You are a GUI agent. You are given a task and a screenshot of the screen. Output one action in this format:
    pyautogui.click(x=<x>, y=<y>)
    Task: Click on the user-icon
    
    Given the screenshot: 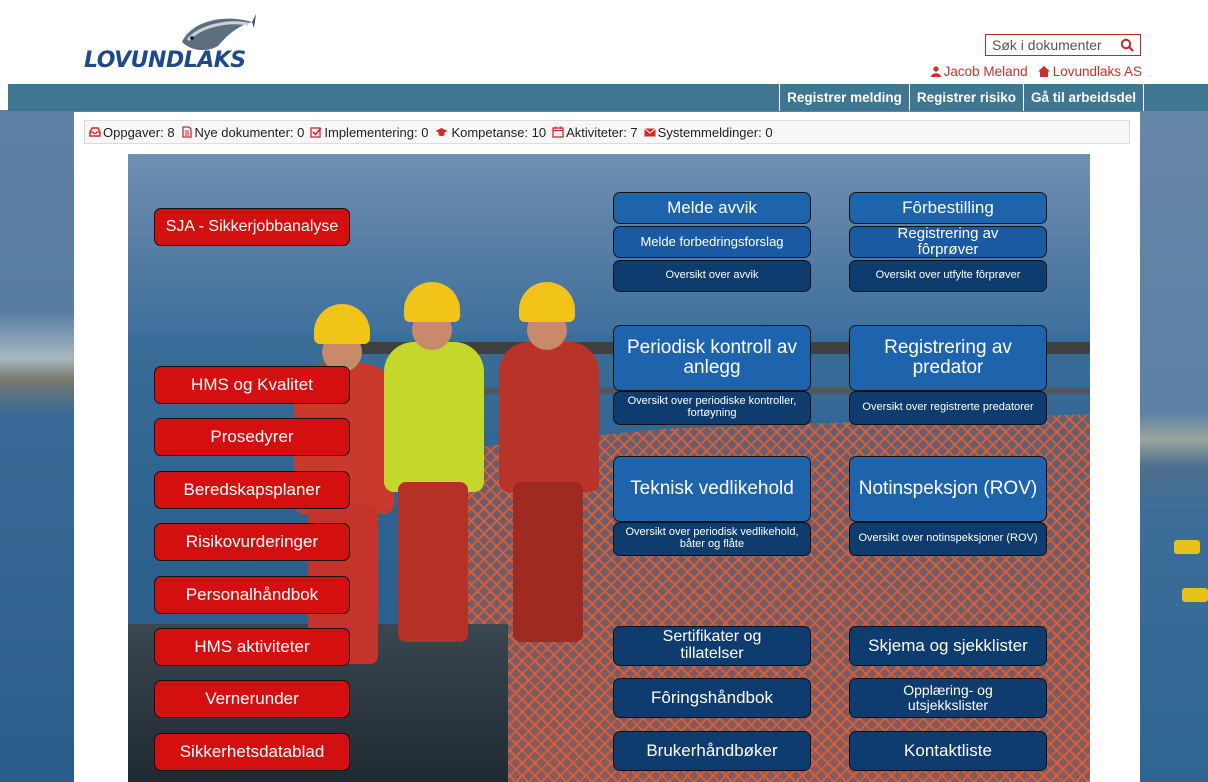 What is the action you would take?
    pyautogui.click(x=935, y=71)
    